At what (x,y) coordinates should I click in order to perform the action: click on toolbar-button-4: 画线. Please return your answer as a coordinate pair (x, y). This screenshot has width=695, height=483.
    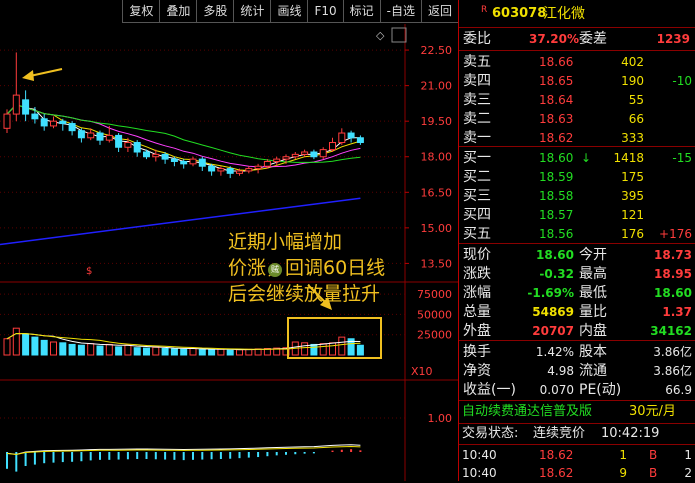
    Looking at the image, I should click on (289, 11).